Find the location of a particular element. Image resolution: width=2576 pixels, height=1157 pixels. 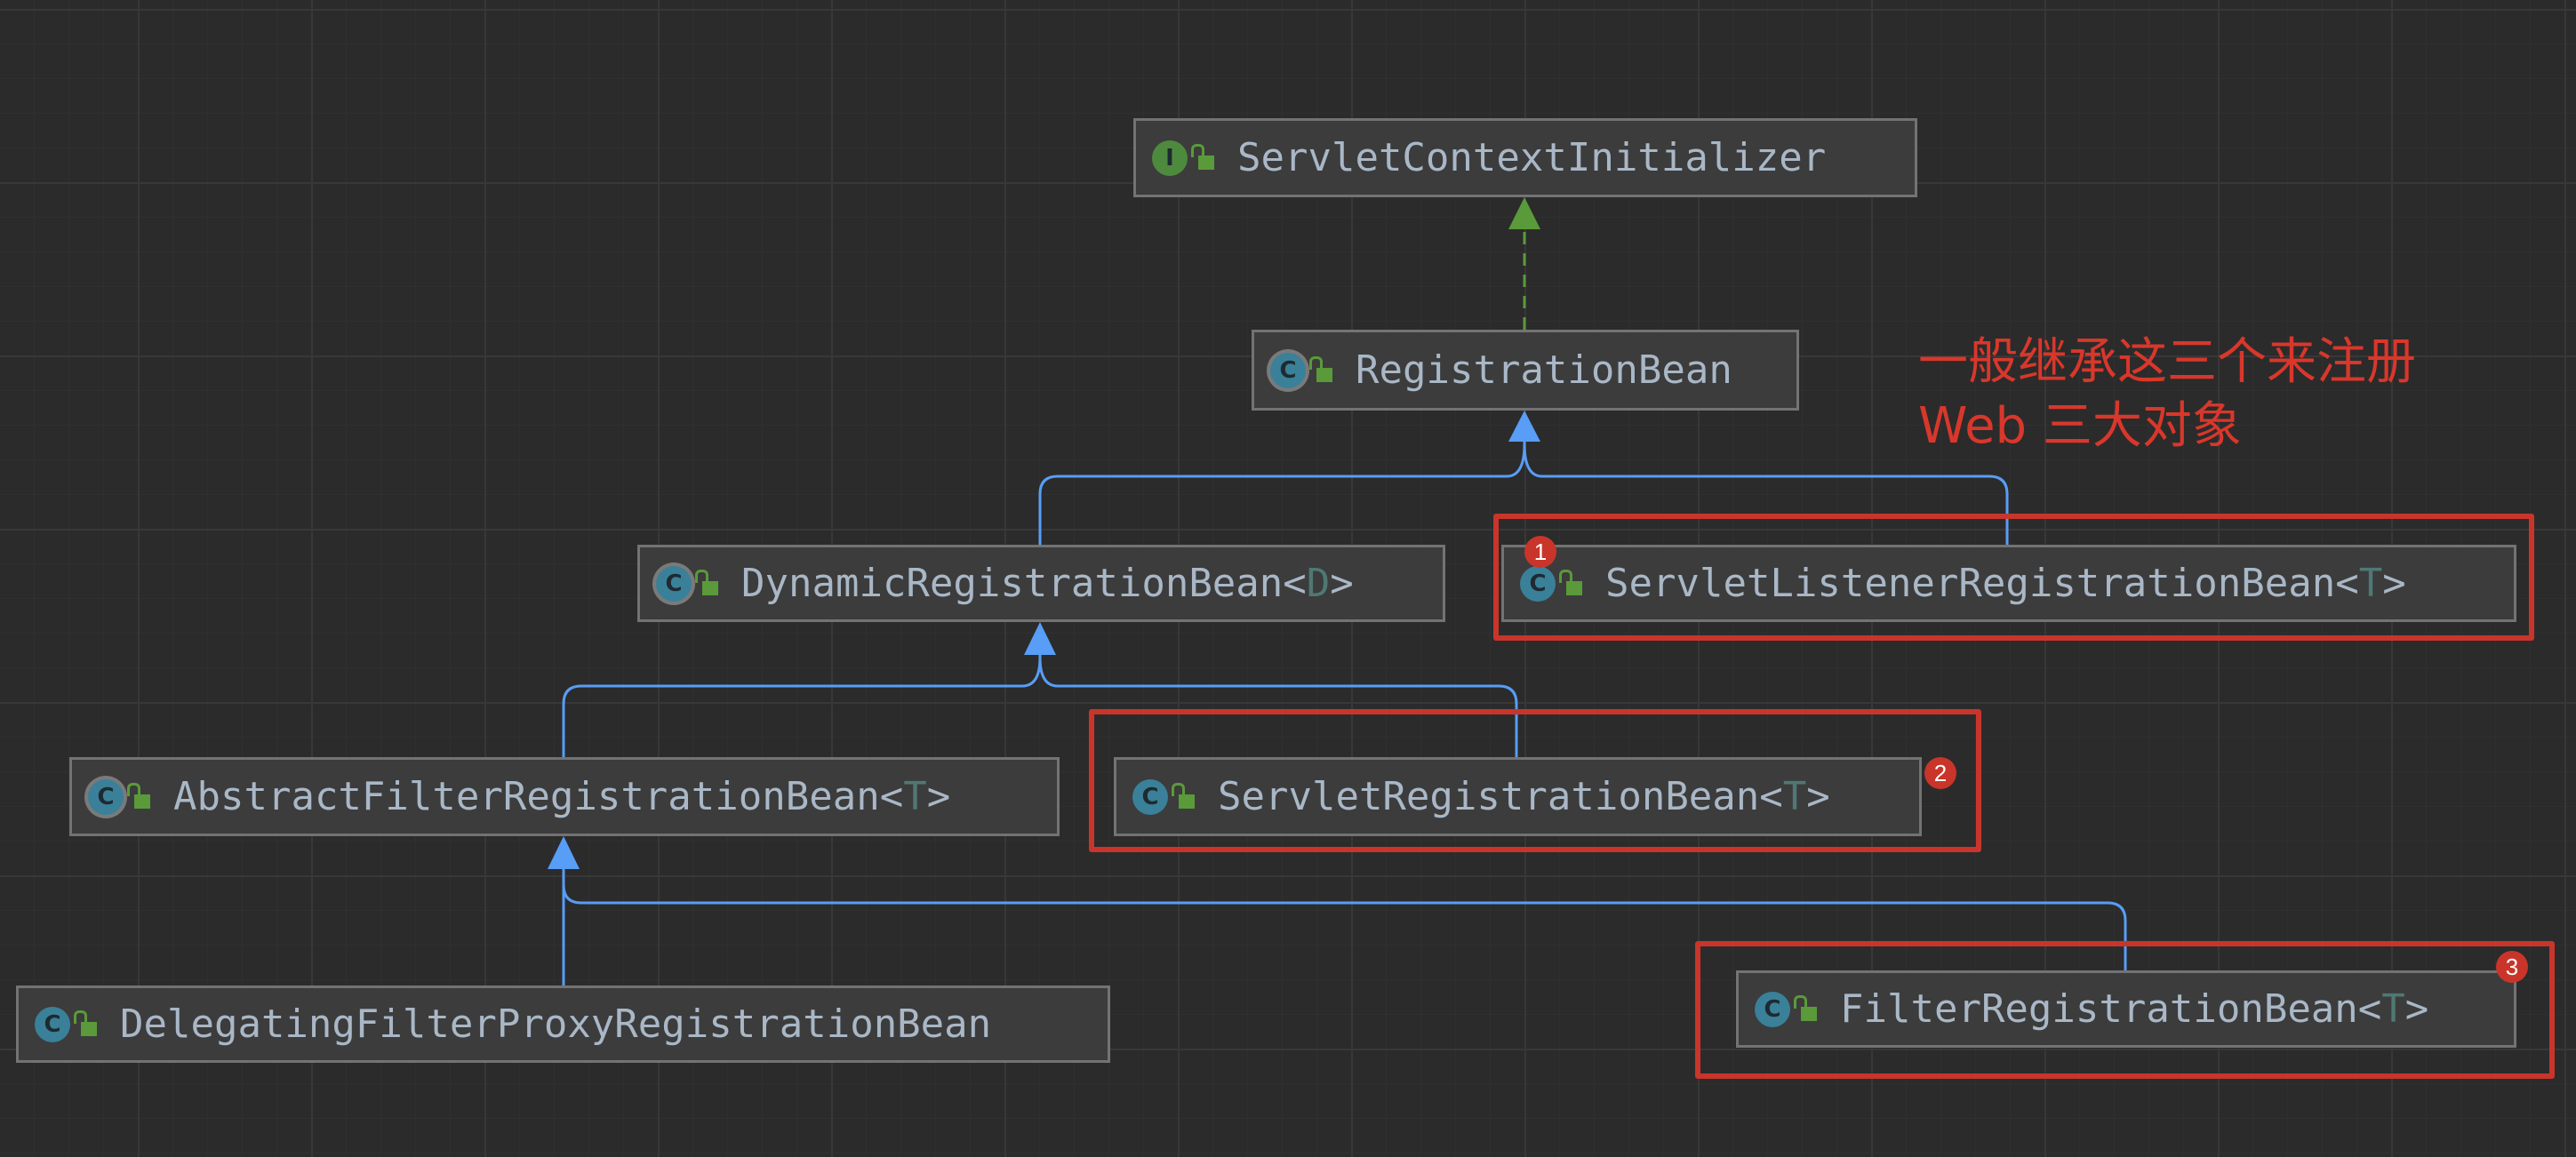

badge-2: 2 is located at coordinates (1940, 773).